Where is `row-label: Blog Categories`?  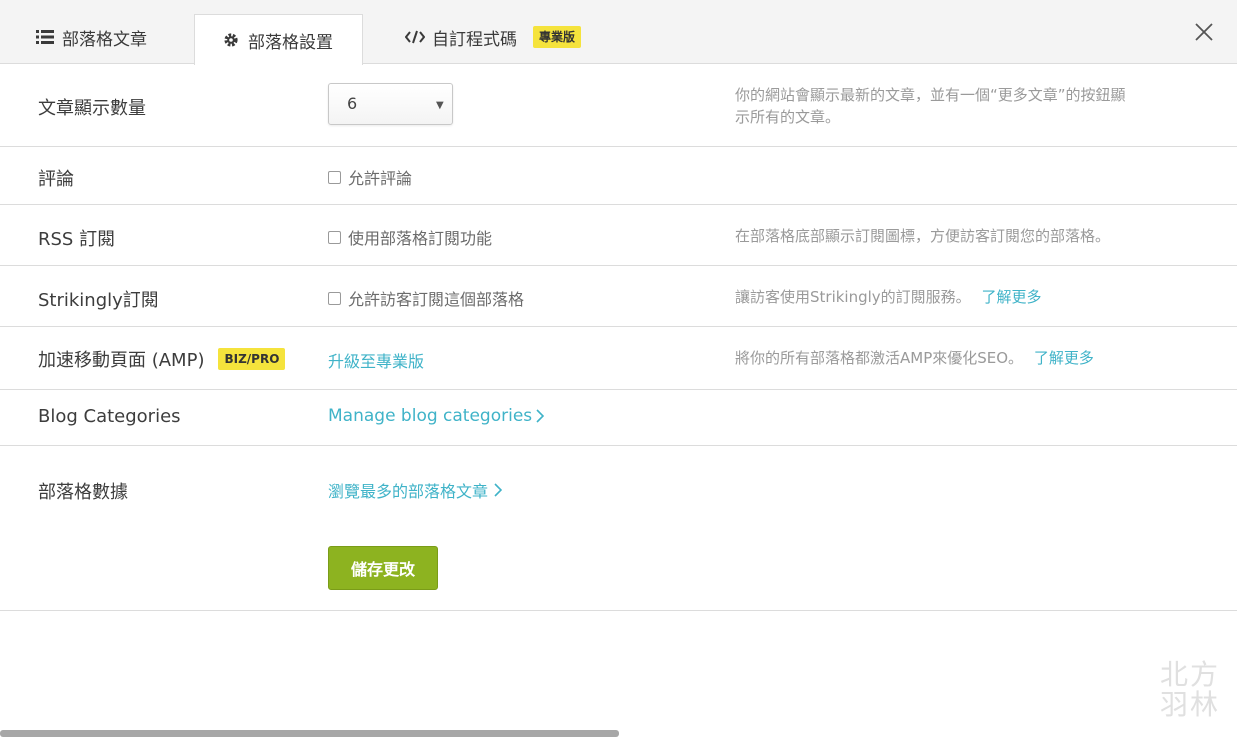 row-label: Blog Categories is located at coordinates (109, 416).